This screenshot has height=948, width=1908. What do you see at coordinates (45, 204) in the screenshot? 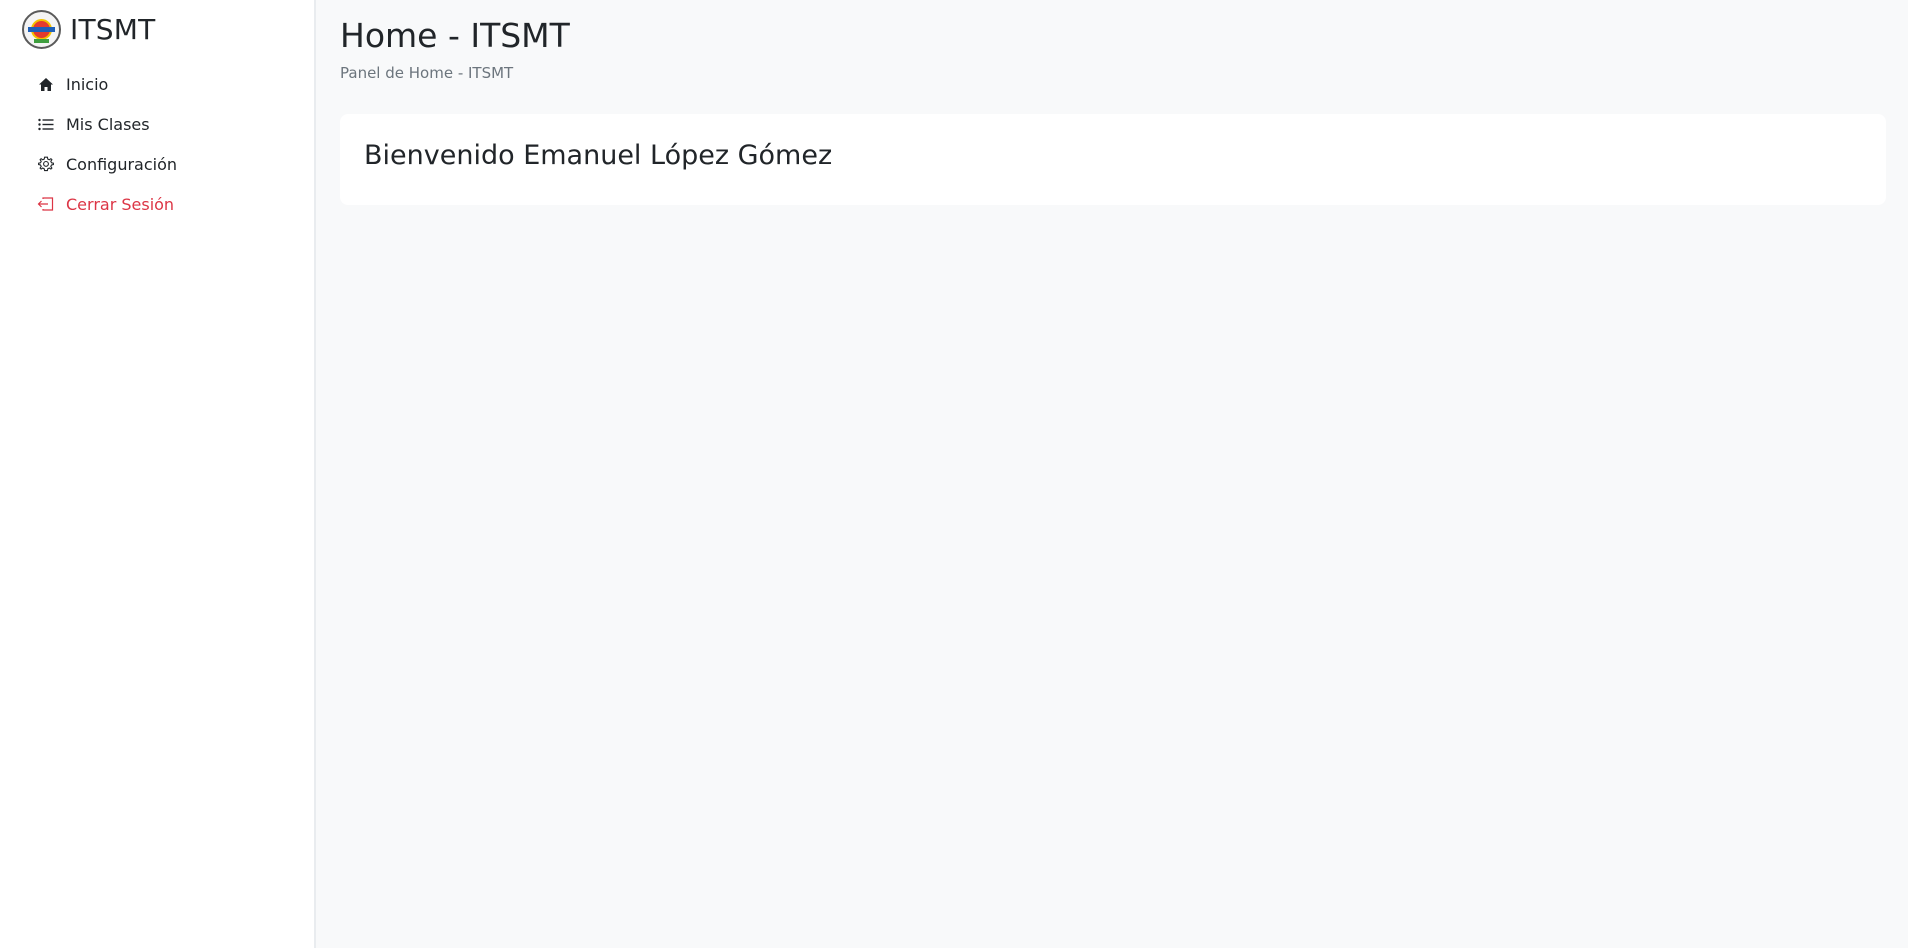
I see `logout-icon` at bounding box center [45, 204].